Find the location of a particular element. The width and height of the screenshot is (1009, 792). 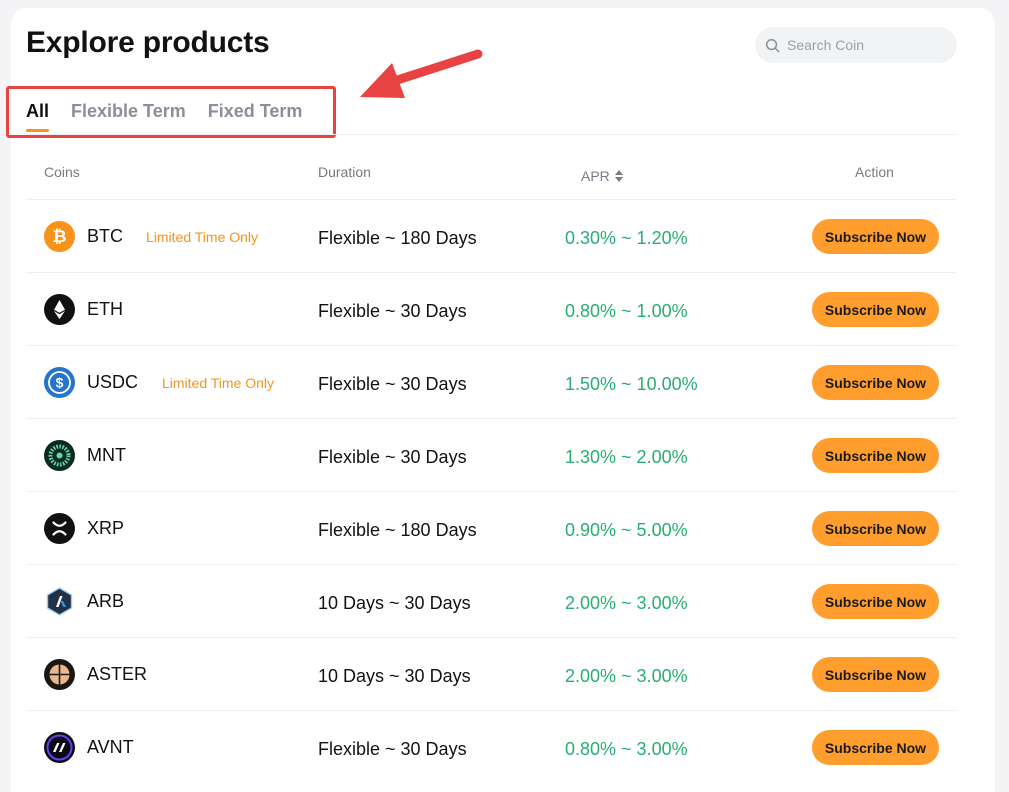

header-duration: Duration is located at coordinates (344, 172).